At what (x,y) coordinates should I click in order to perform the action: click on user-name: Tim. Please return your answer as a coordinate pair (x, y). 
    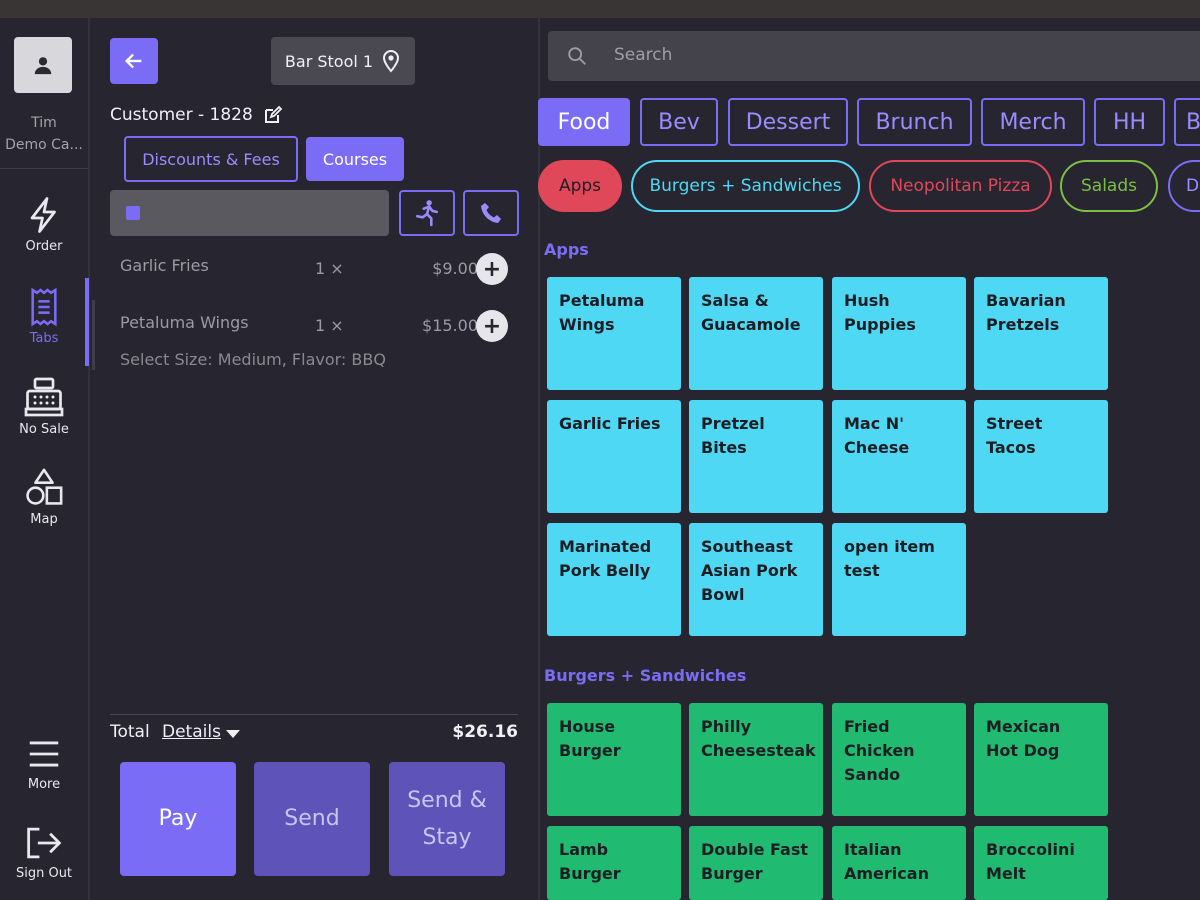
    Looking at the image, I should click on (44, 123).